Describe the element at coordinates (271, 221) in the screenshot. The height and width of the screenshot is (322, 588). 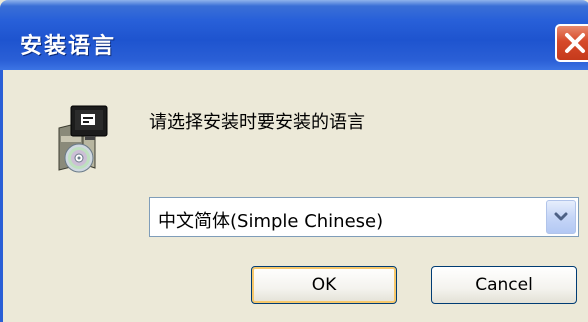
I see `language-select-value: 中文简体(Simple Chinese)` at that location.